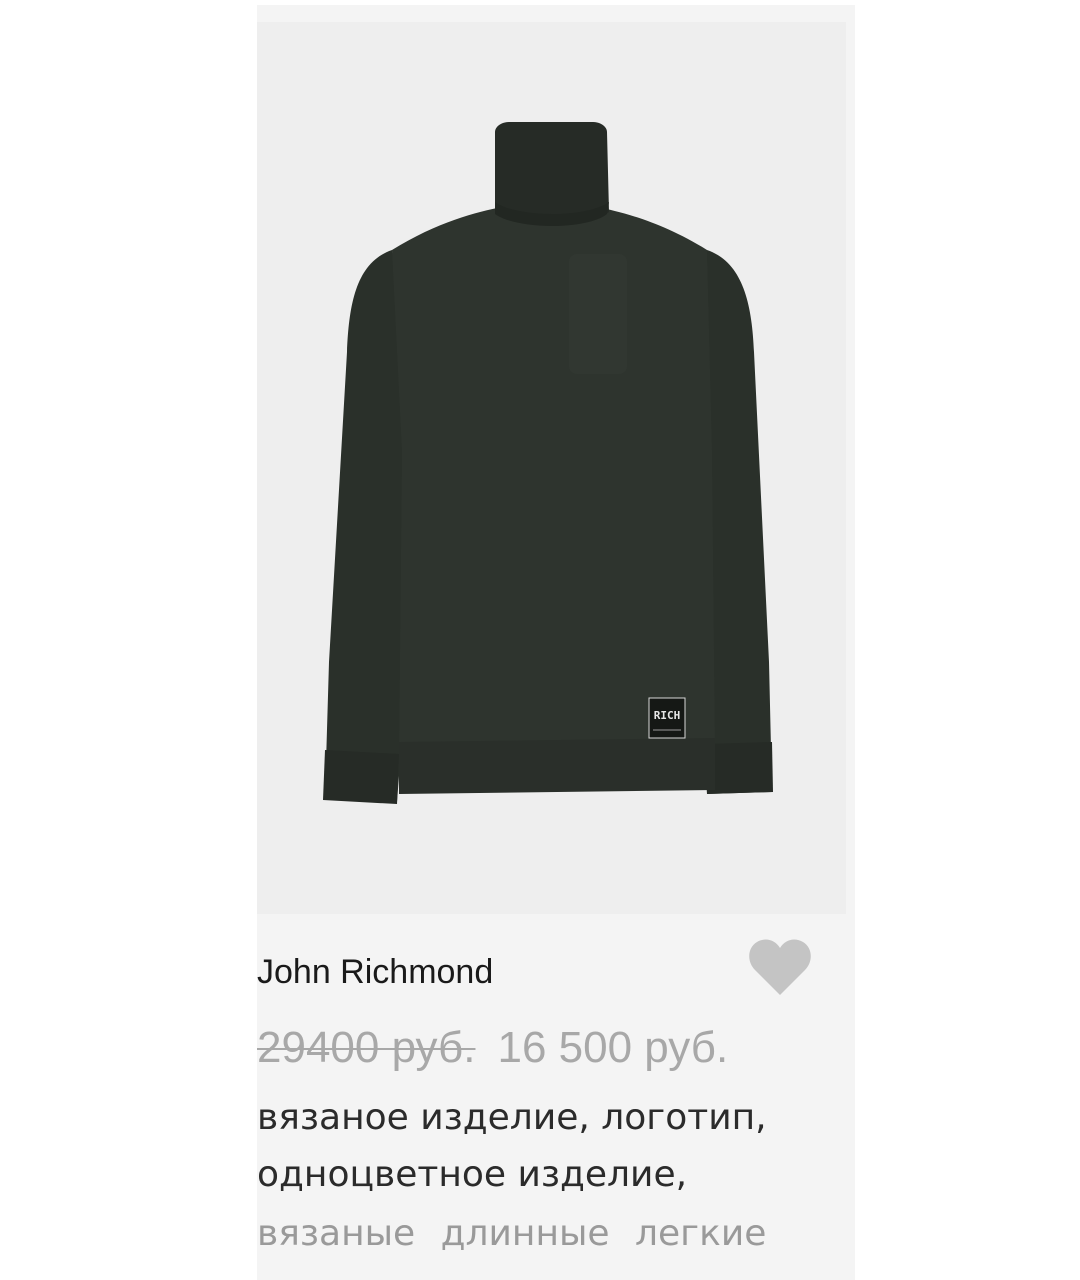 The image size is (1080, 1280). I want to click on description-line: вязаное изделие, логотип,, so click(512, 1117).